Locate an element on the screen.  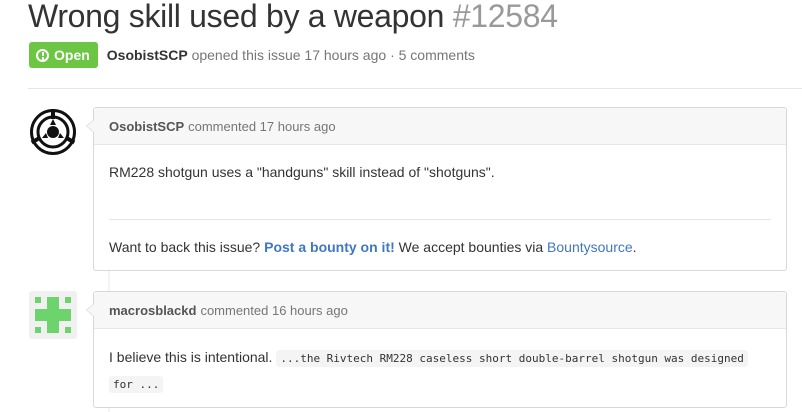
issue-opened-icon is located at coordinates (42, 55).